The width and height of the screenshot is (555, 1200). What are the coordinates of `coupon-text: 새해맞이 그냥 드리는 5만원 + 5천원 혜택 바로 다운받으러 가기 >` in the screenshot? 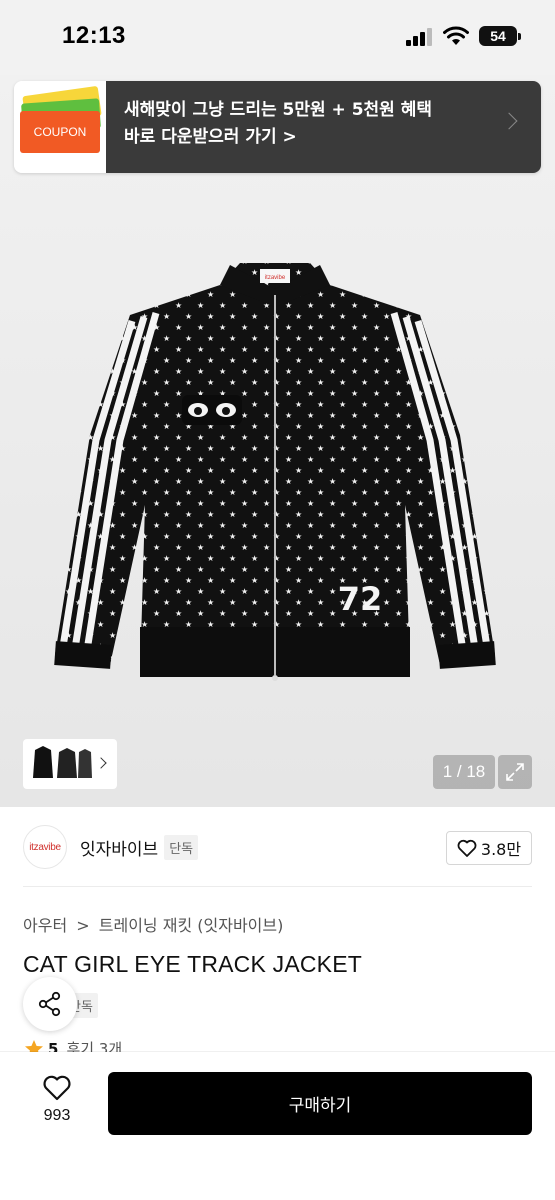 It's located at (323, 127).